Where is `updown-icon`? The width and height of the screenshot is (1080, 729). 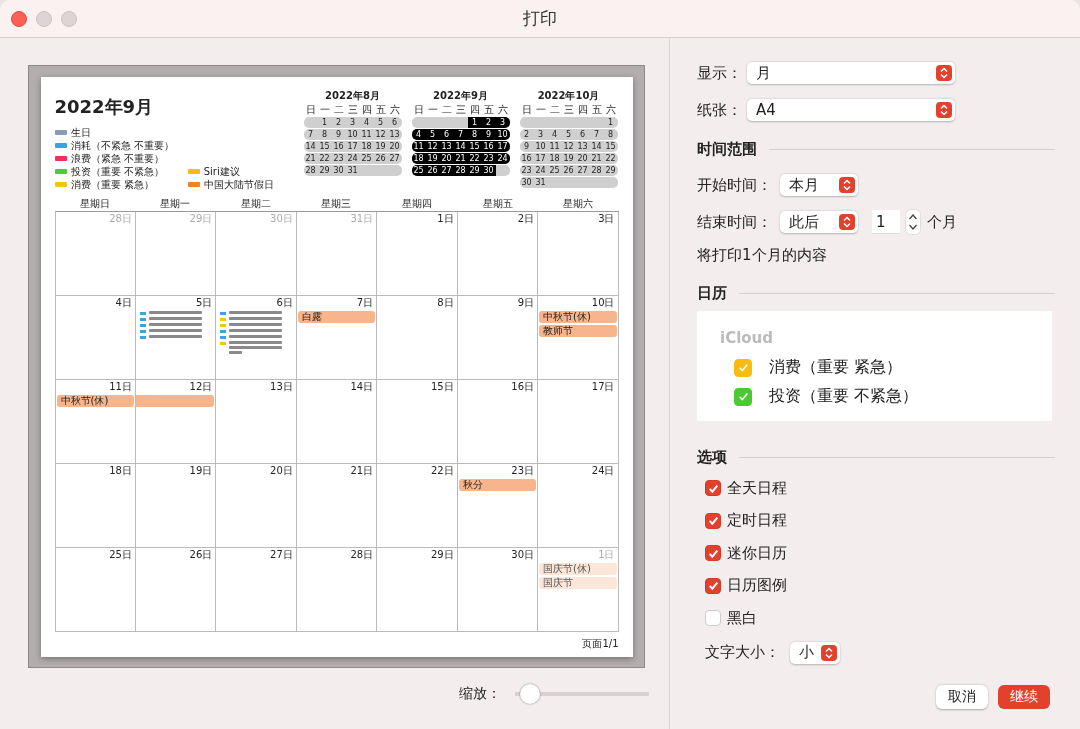 updown-icon is located at coordinates (944, 73).